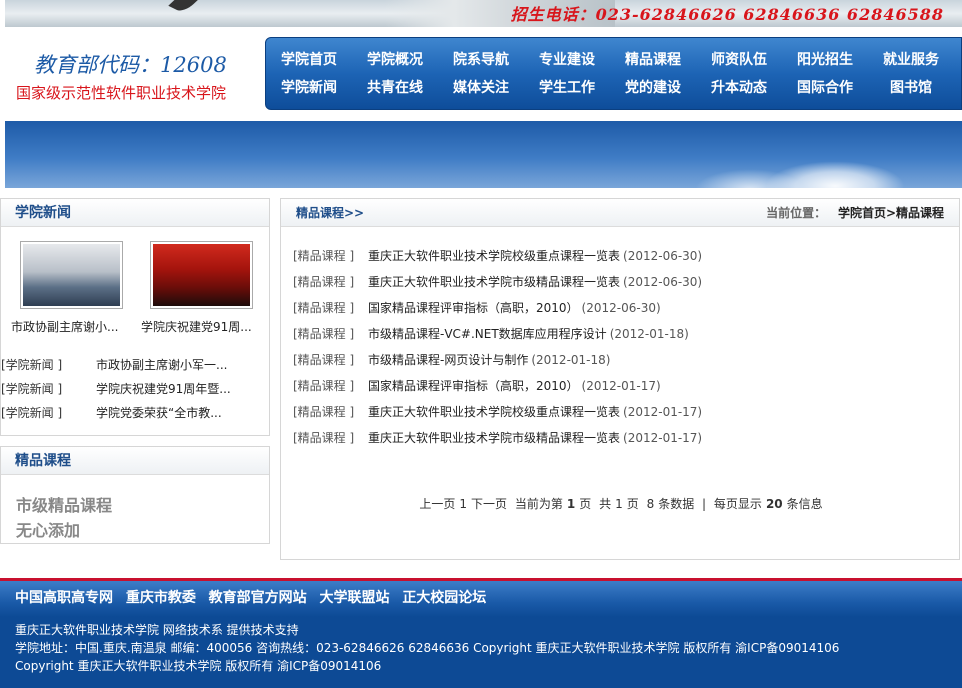 This screenshot has height=688, width=962. Describe the element at coordinates (623, 308) in the screenshot. I see `course-list-item: [精品课程 ] 国家精品课程评审指标（高职，2010） (2012-06-30)` at that location.